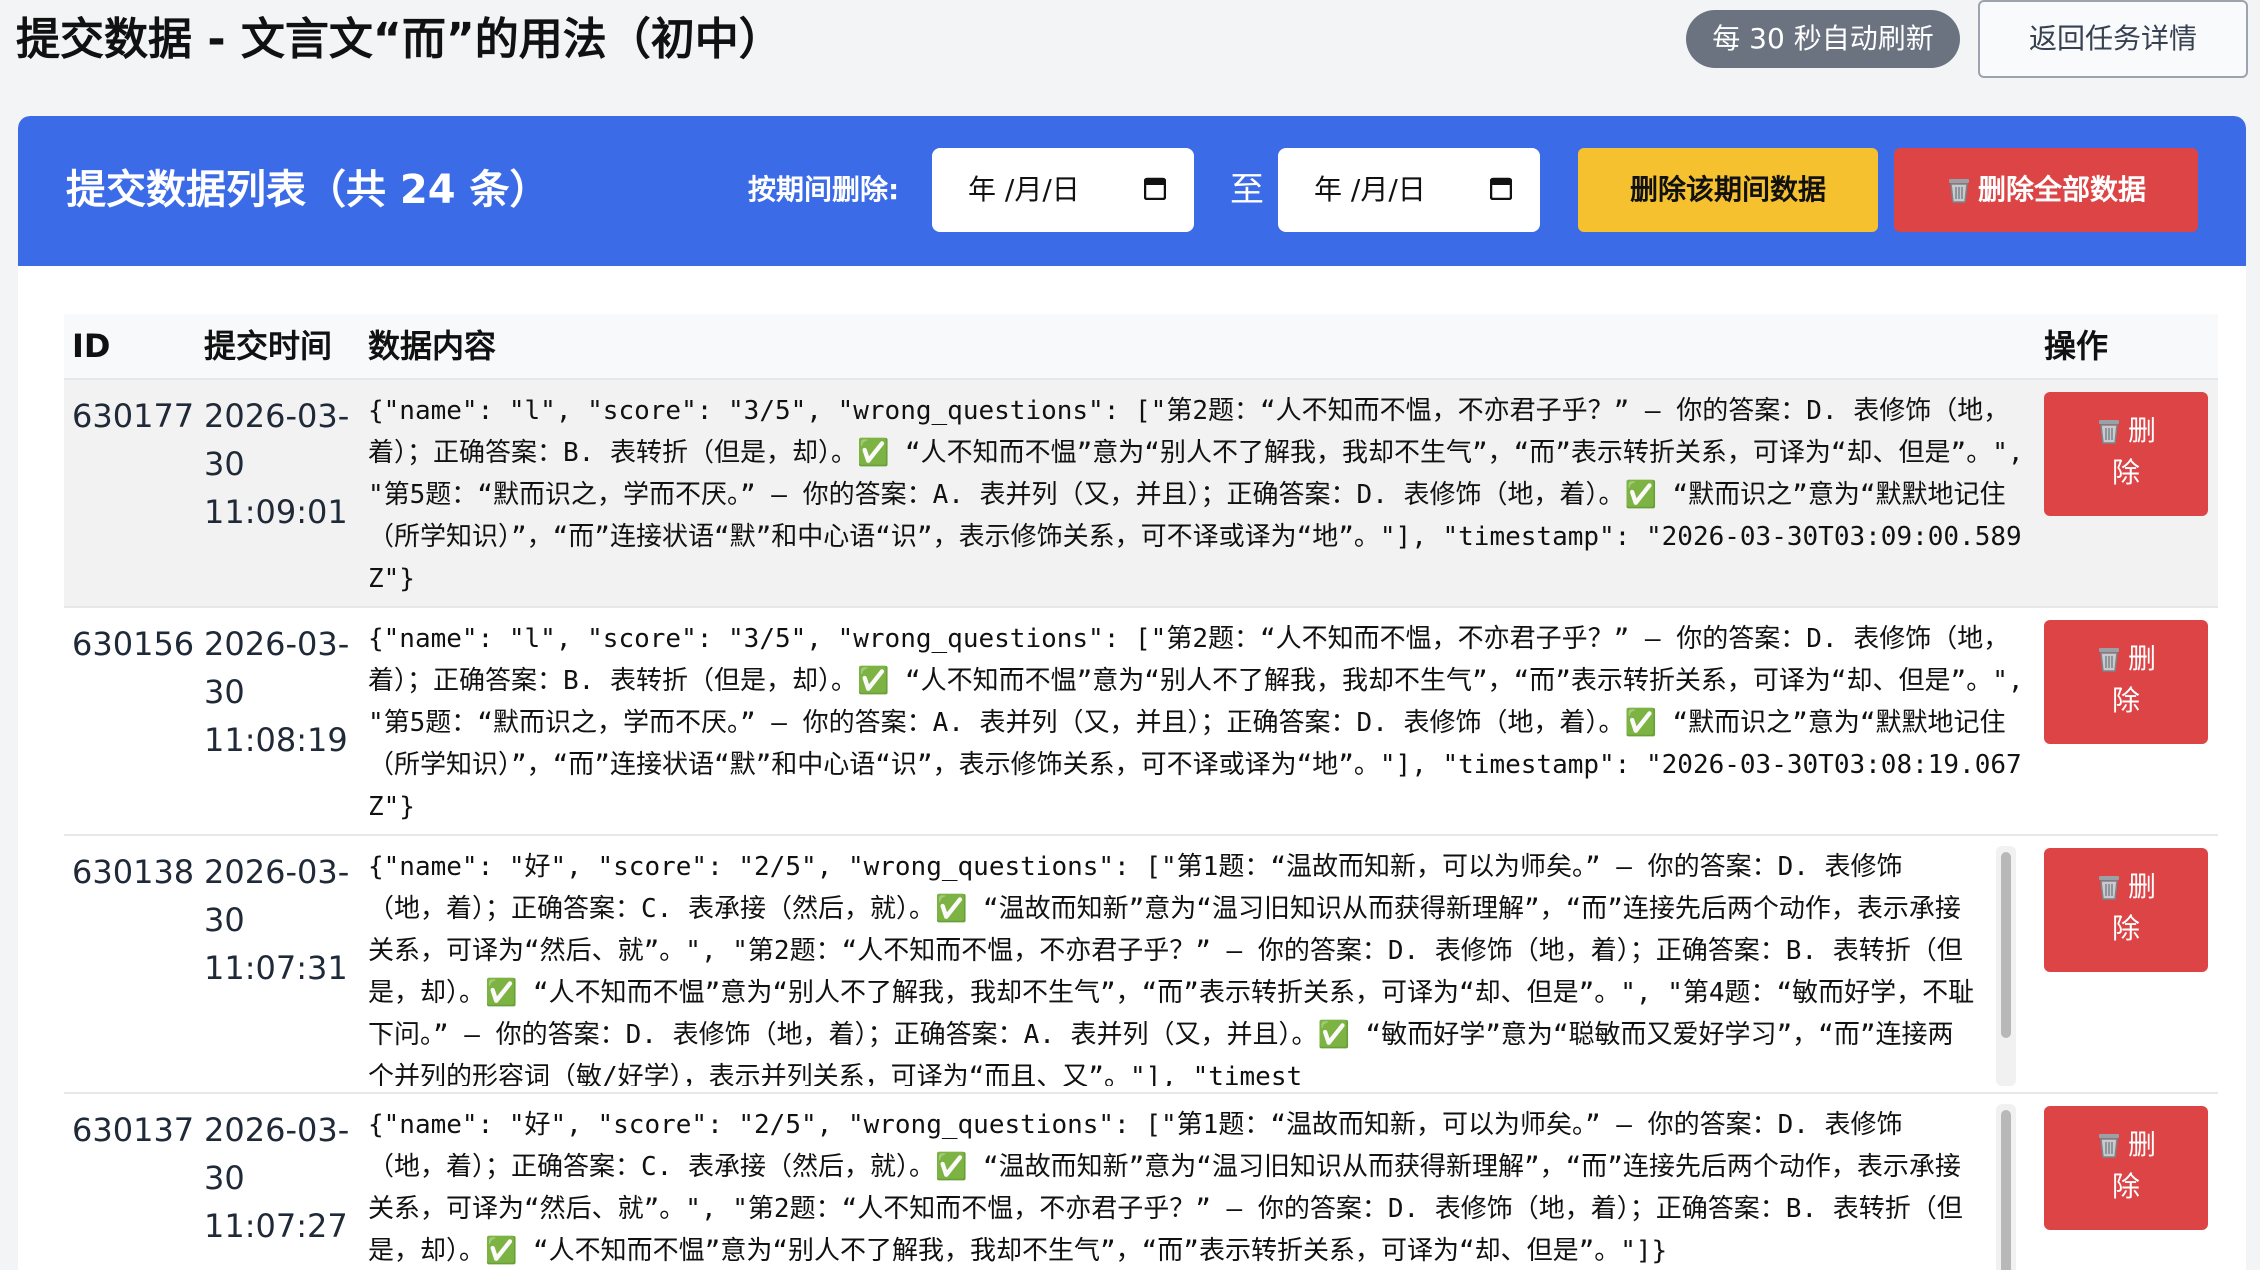 This screenshot has width=2260, height=1270. What do you see at coordinates (279, 920) in the screenshot?
I see `row-time: 2026-03- 30 11:07:31` at bounding box center [279, 920].